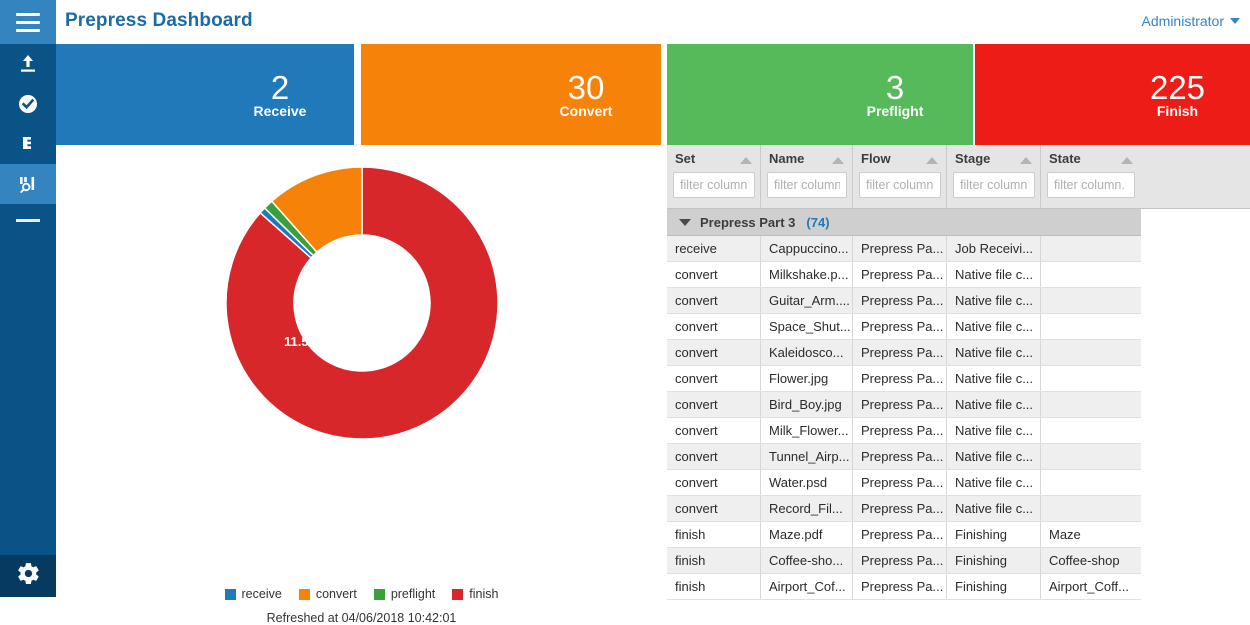  Describe the element at coordinates (475, 594) in the screenshot. I see `legend-item-finish: finish` at that location.